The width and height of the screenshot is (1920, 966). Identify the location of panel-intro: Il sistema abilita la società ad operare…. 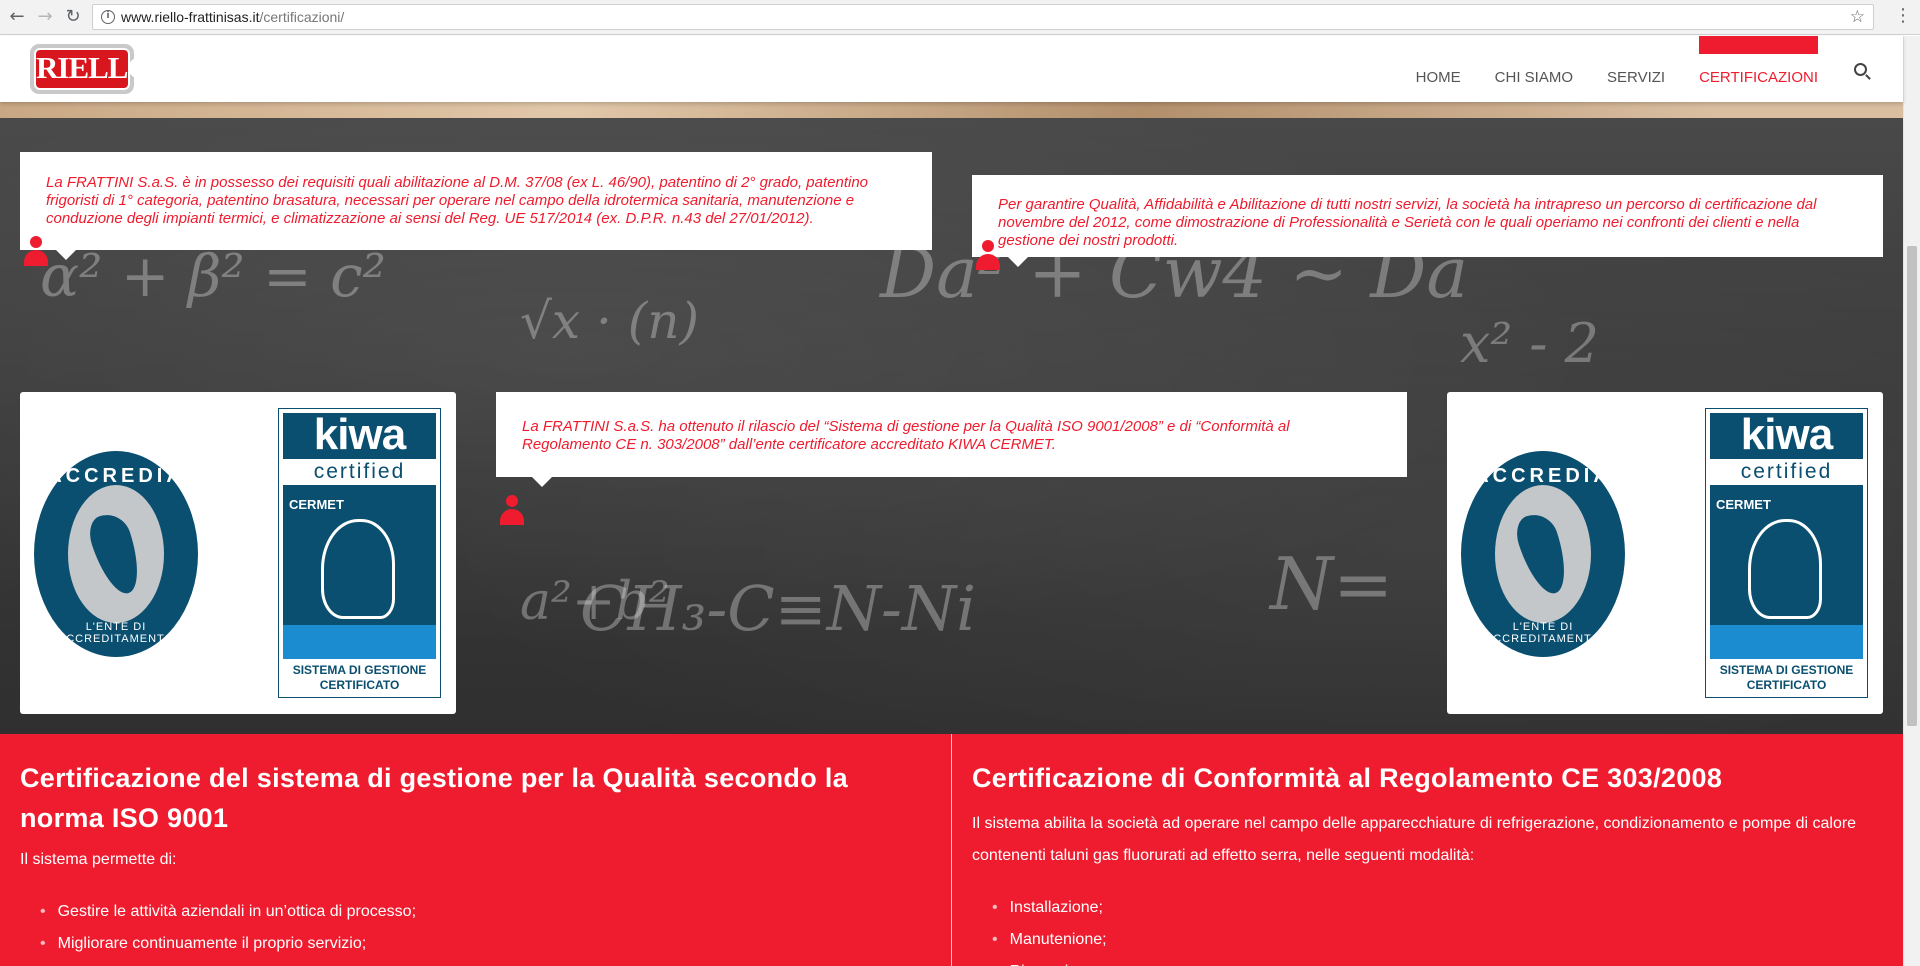
(1414, 839).